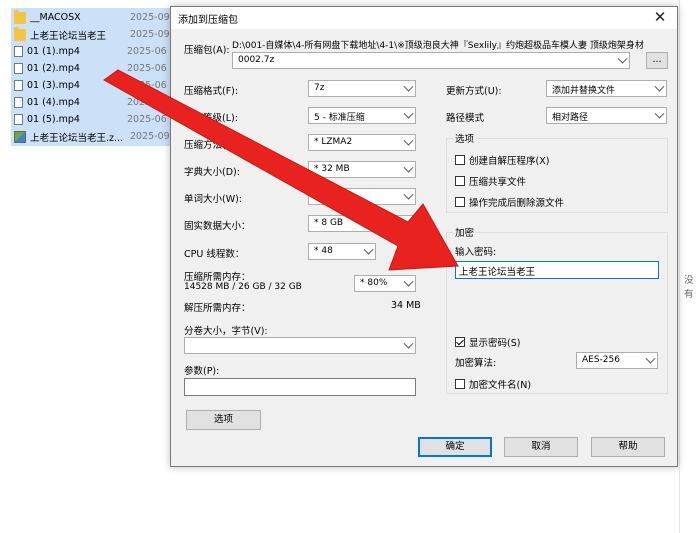 Image resolution: width=700 pixels, height=533 pixels. Describe the element at coordinates (53, 51) in the screenshot. I see `file-name: 01 (1).mp4` at that location.